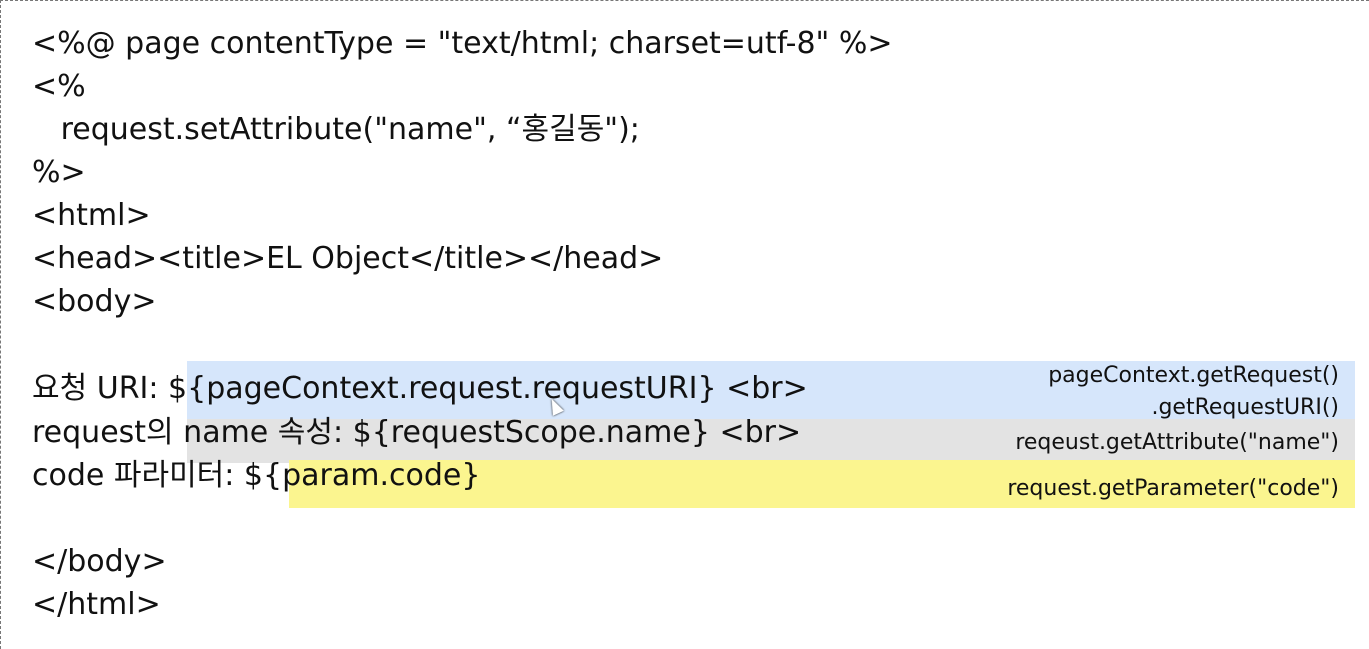  Describe the element at coordinates (0, 324) in the screenshot. I see `page-border-left` at that location.